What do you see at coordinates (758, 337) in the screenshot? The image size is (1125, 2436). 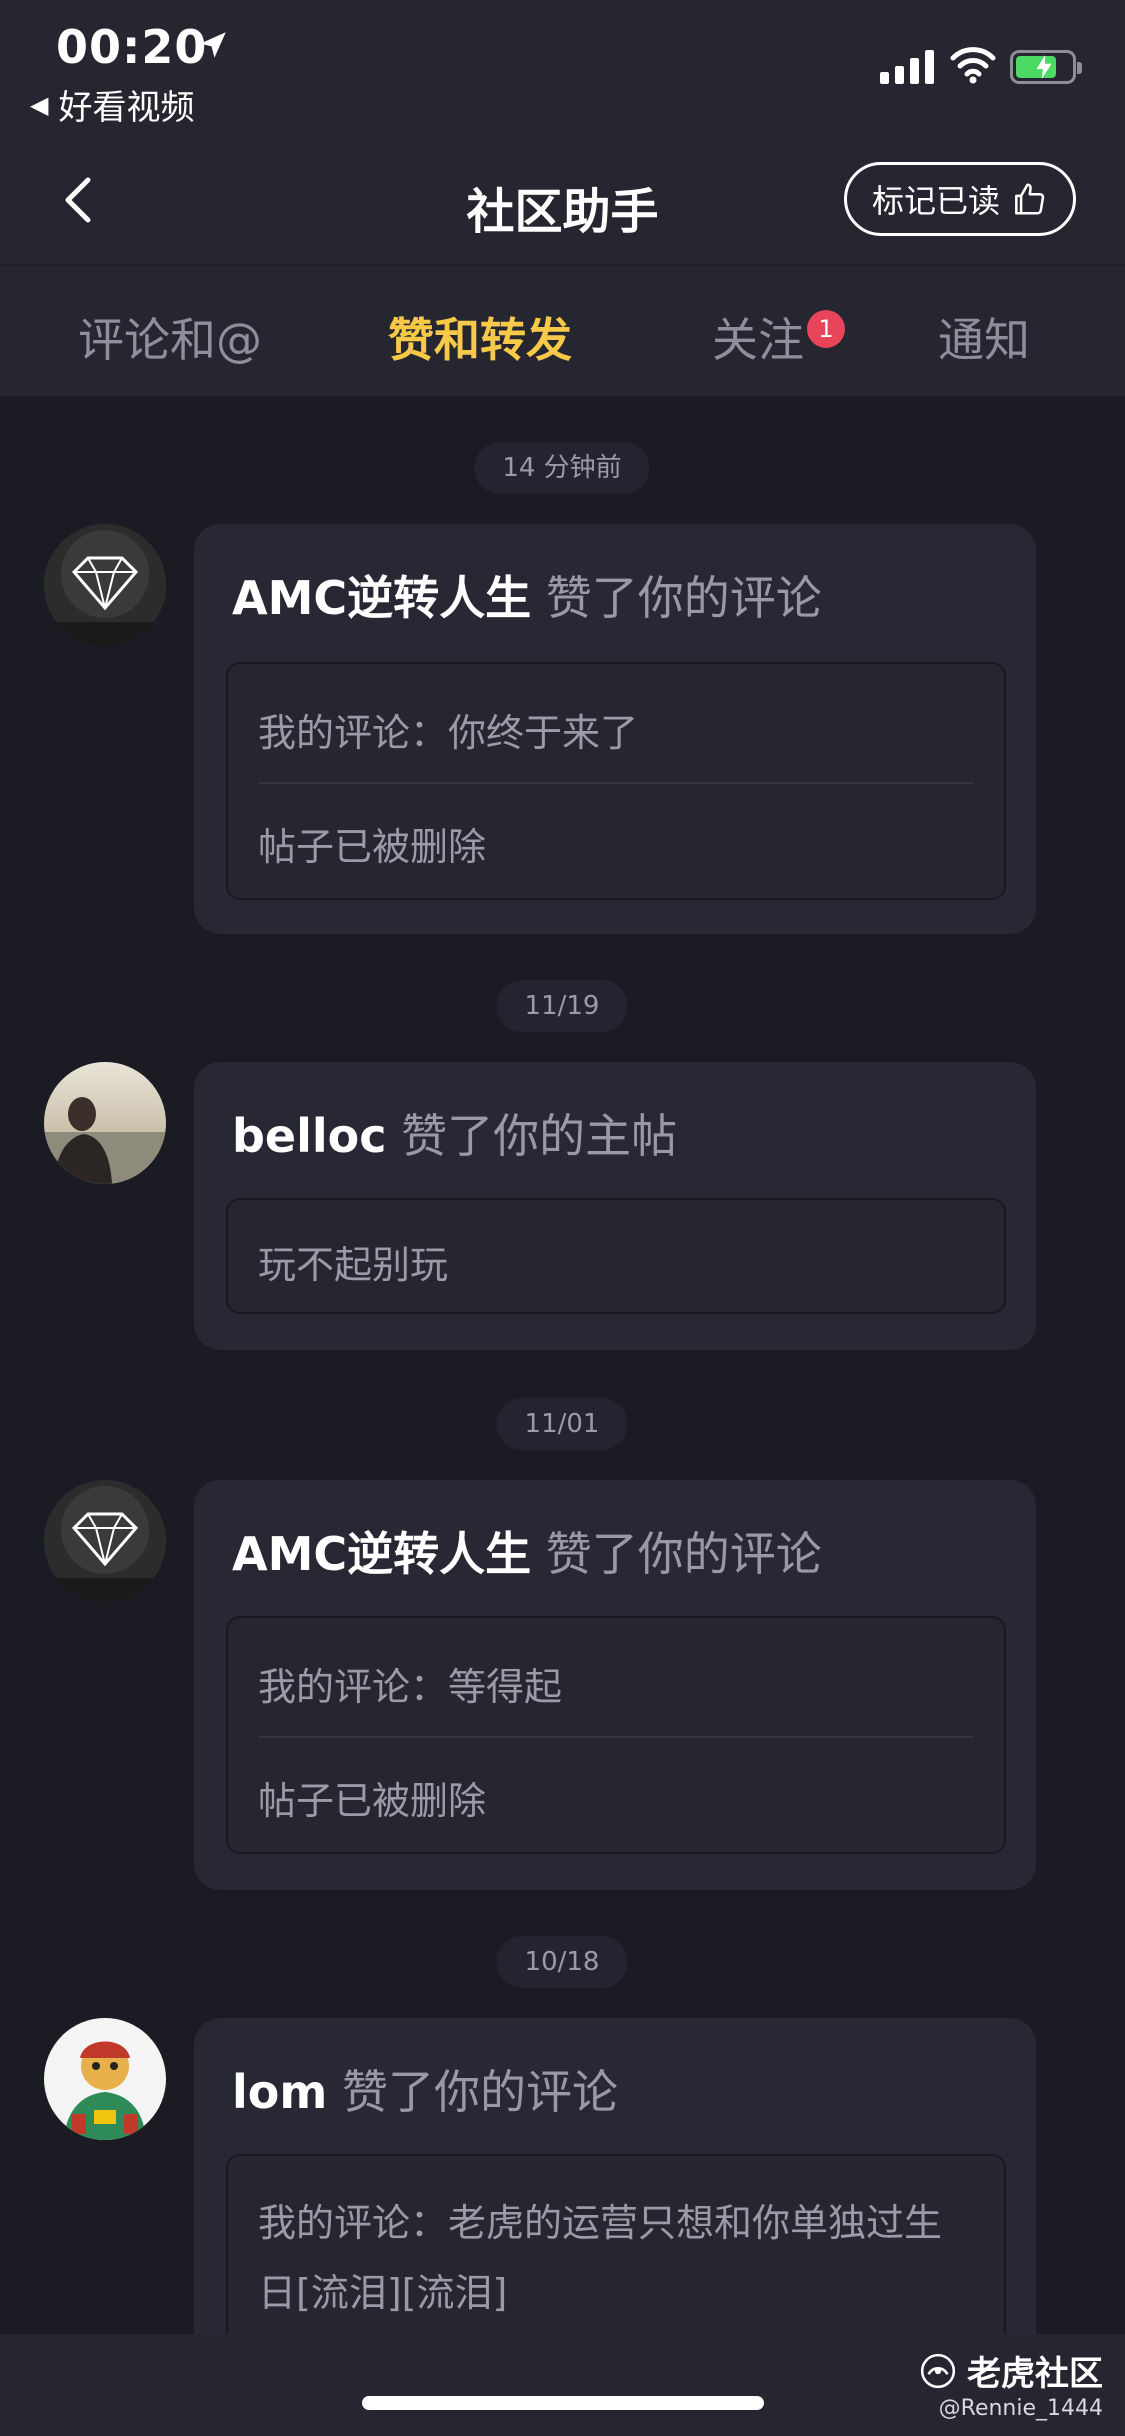 I see `tab-follows: 关注` at bounding box center [758, 337].